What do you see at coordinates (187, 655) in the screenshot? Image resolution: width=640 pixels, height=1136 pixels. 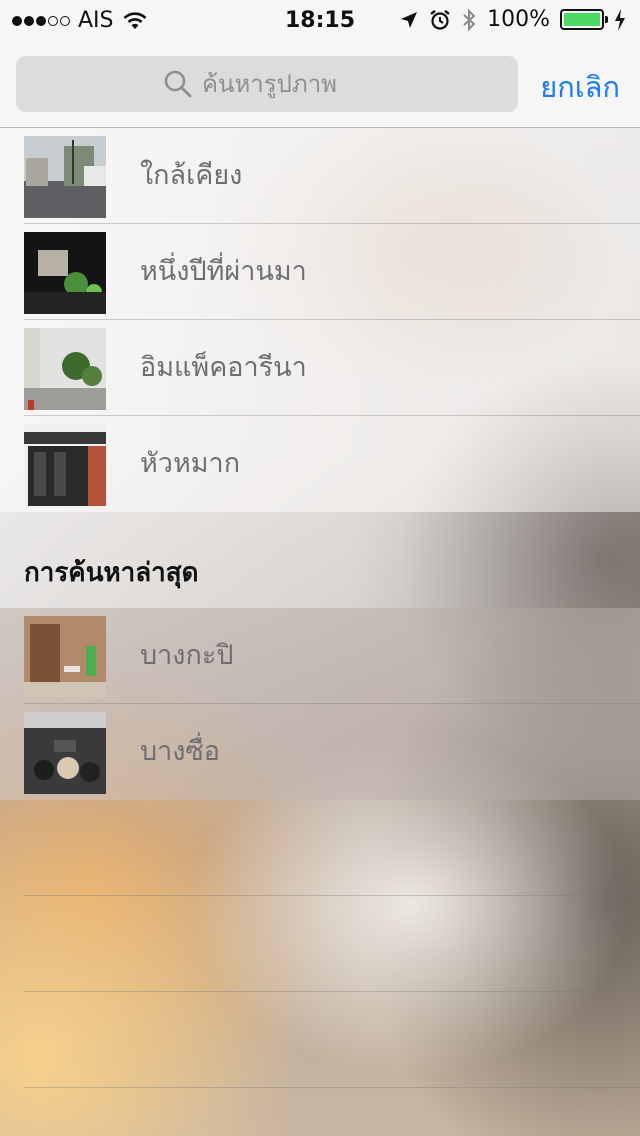 I see `recent-search-label: บางกะปิ` at bounding box center [187, 655].